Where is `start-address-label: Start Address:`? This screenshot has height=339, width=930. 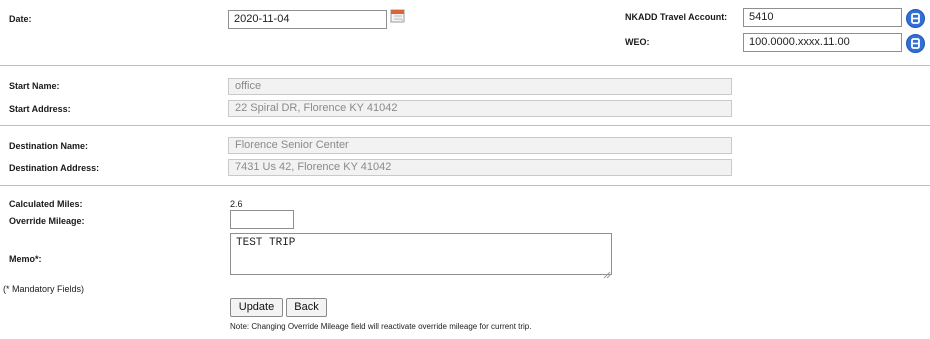 start-address-label: Start Address: is located at coordinates (40, 109).